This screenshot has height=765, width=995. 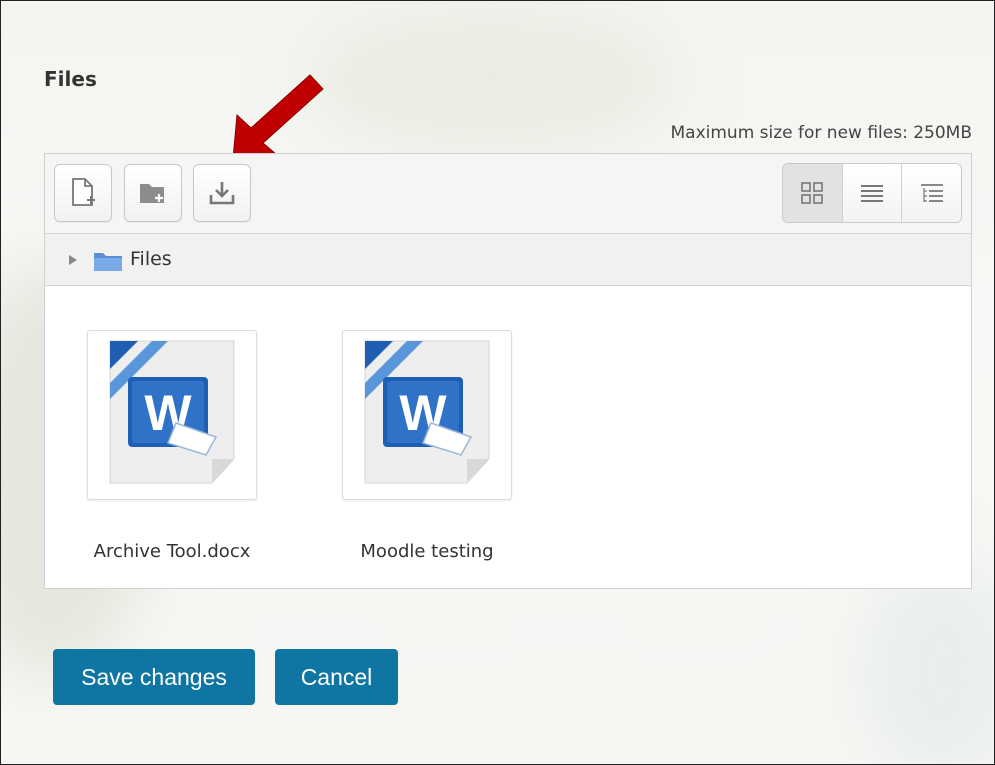 I want to click on icons-view-icon, so click(x=812, y=193).